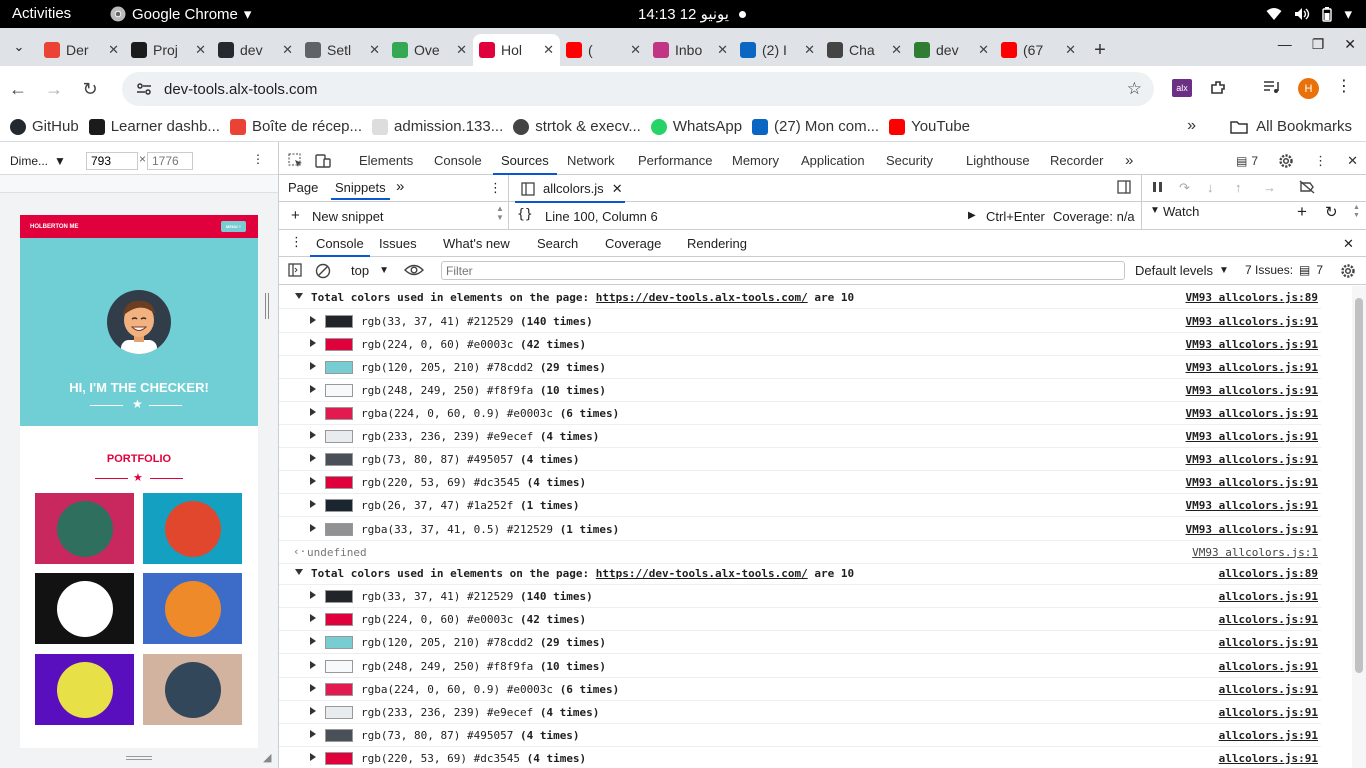 The image size is (1366, 768). What do you see at coordinates (267, 306) in the screenshot?
I see `viewport-resize-handle-right` at bounding box center [267, 306].